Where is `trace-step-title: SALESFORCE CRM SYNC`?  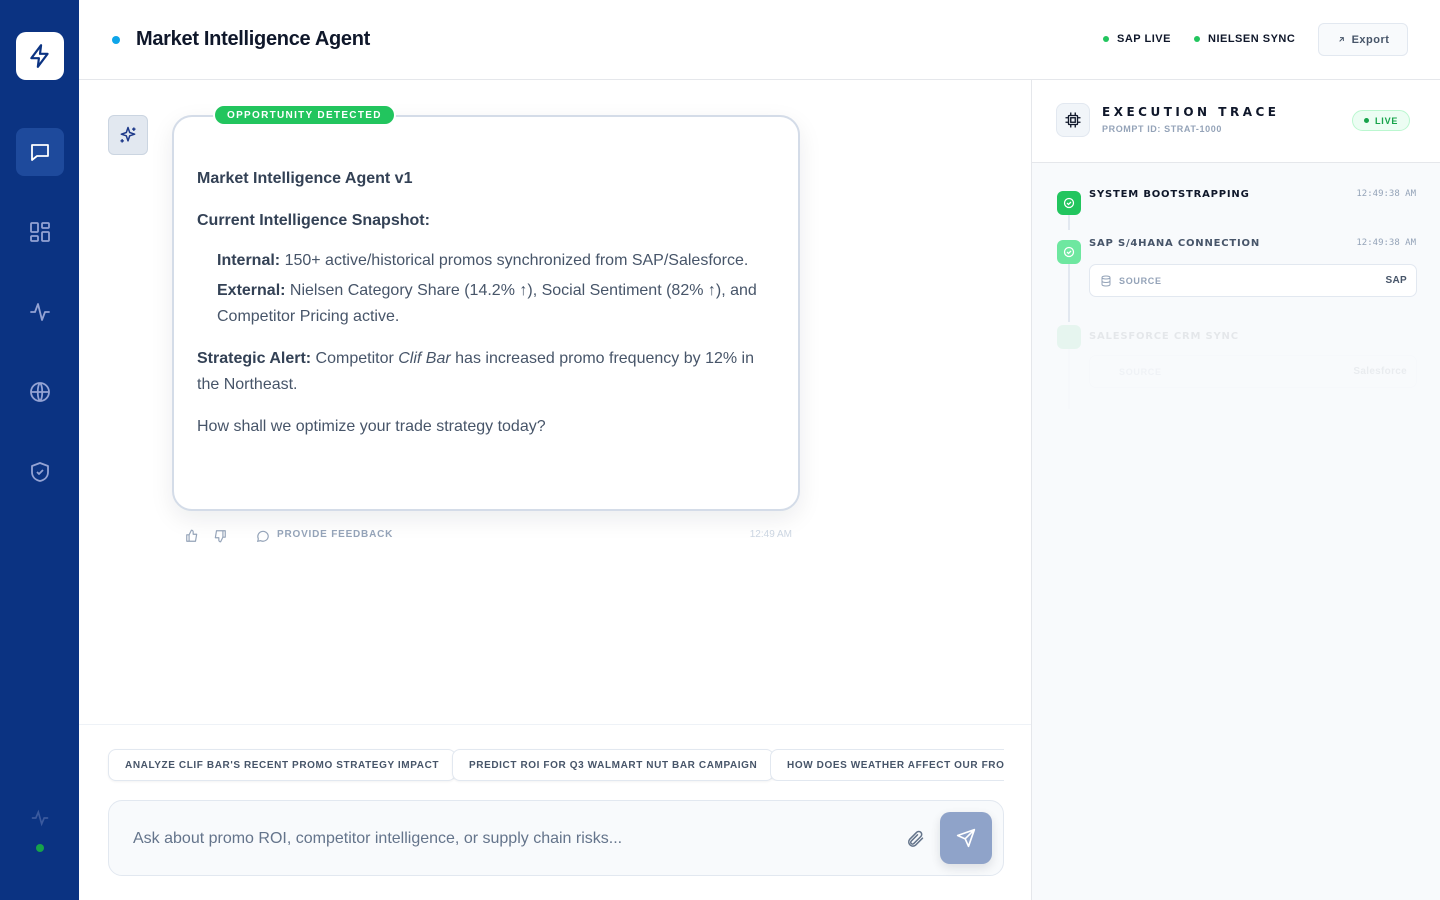 trace-step-title: SALESFORCE CRM SYNC is located at coordinates (1164, 336).